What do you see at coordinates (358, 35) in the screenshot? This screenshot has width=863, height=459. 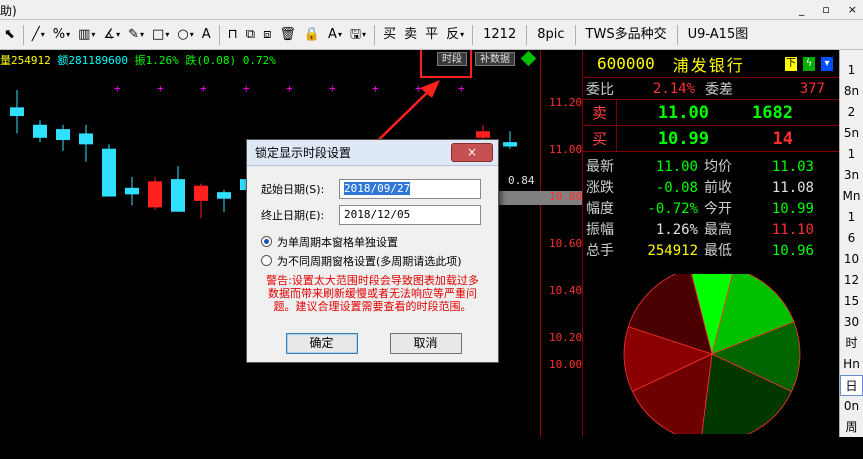 I see `save-icon: 🖫 ▾` at bounding box center [358, 35].